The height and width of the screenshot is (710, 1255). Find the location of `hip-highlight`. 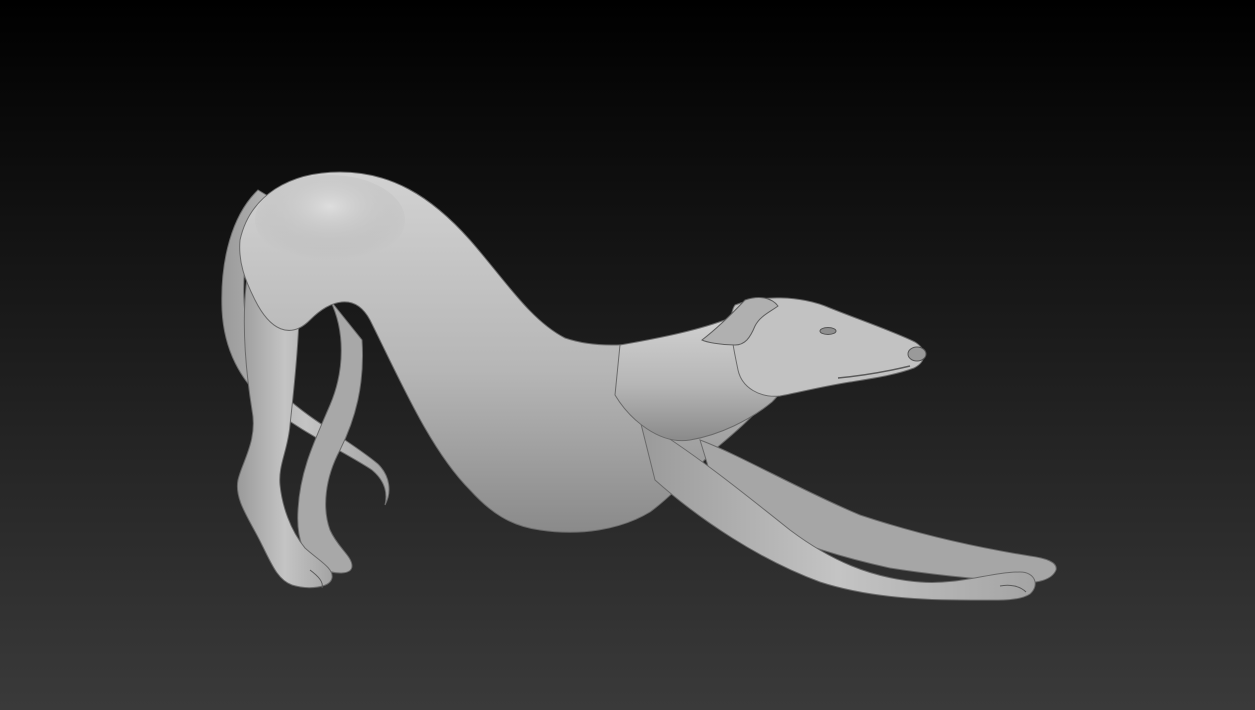

hip-highlight is located at coordinates (330, 220).